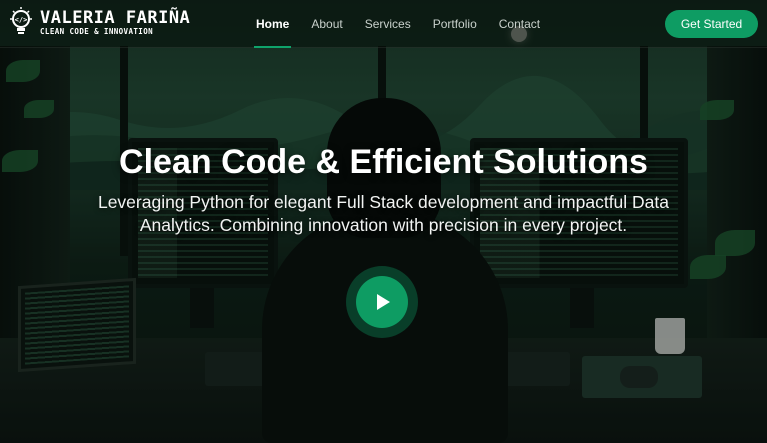 This screenshot has width=767, height=443. I want to click on main-nav: Home About Services Portfolio Contact, so click(396, 24).